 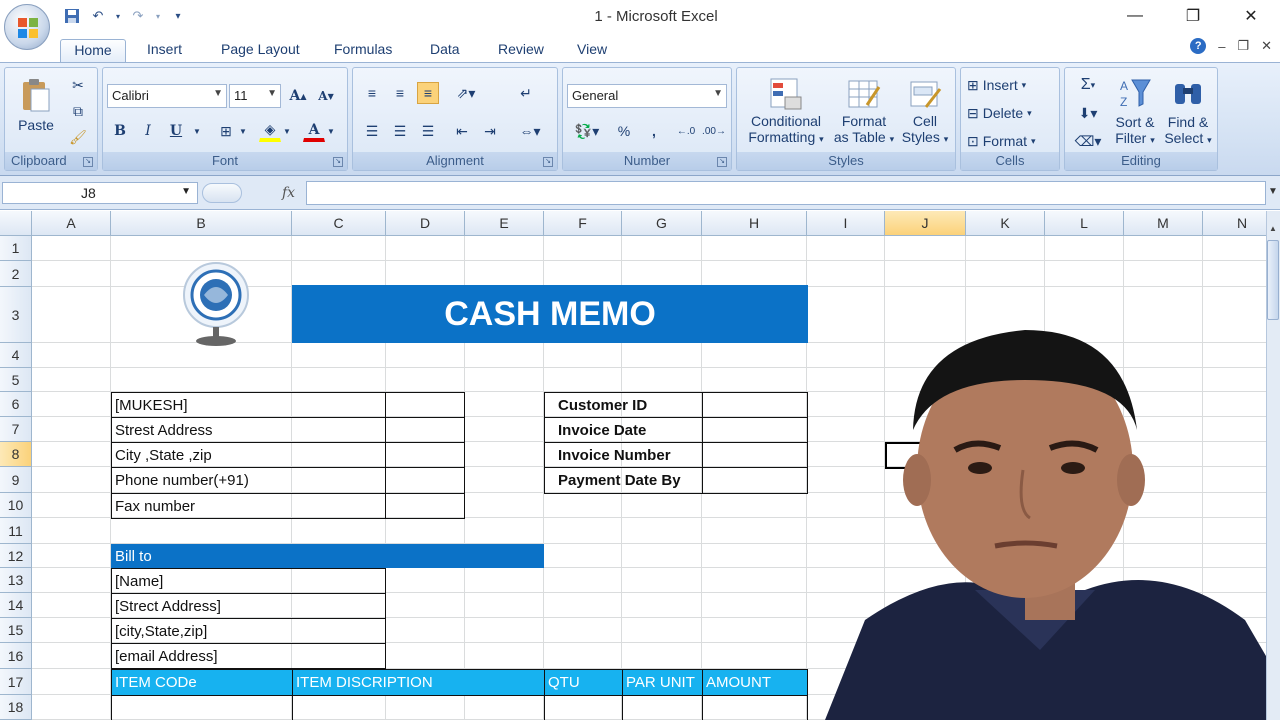 What do you see at coordinates (78, 85) in the screenshot?
I see `cut-icon: ✂` at bounding box center [78, 85].